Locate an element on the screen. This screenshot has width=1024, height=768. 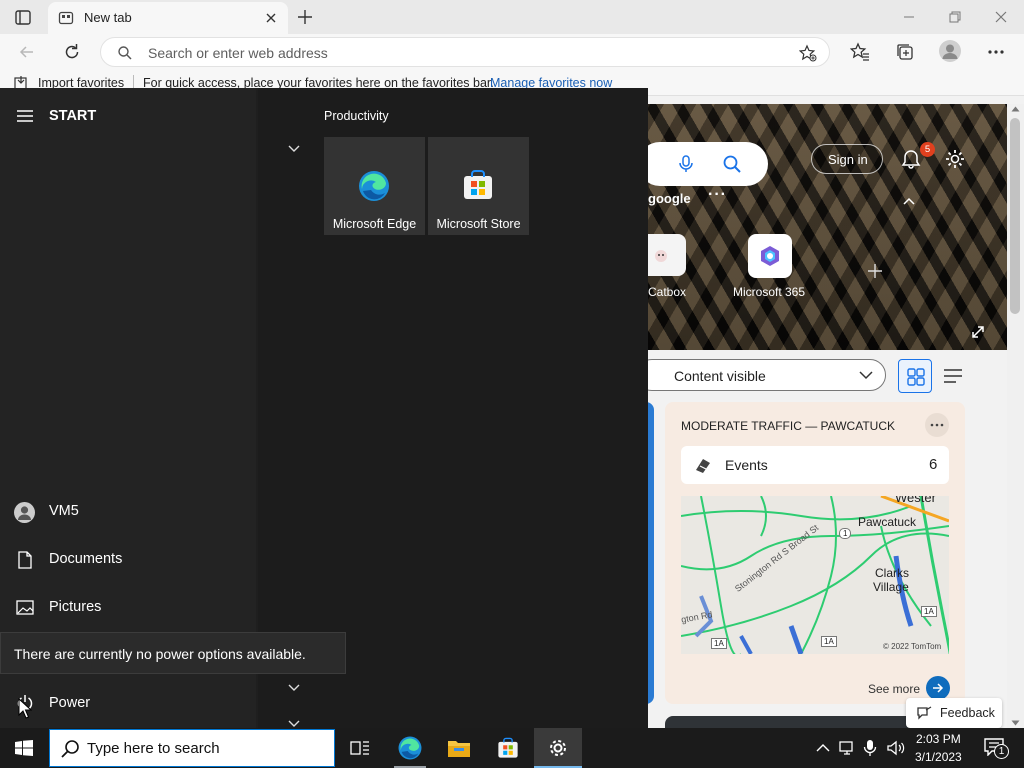
card-more-button is located at coordinates (937, 425).